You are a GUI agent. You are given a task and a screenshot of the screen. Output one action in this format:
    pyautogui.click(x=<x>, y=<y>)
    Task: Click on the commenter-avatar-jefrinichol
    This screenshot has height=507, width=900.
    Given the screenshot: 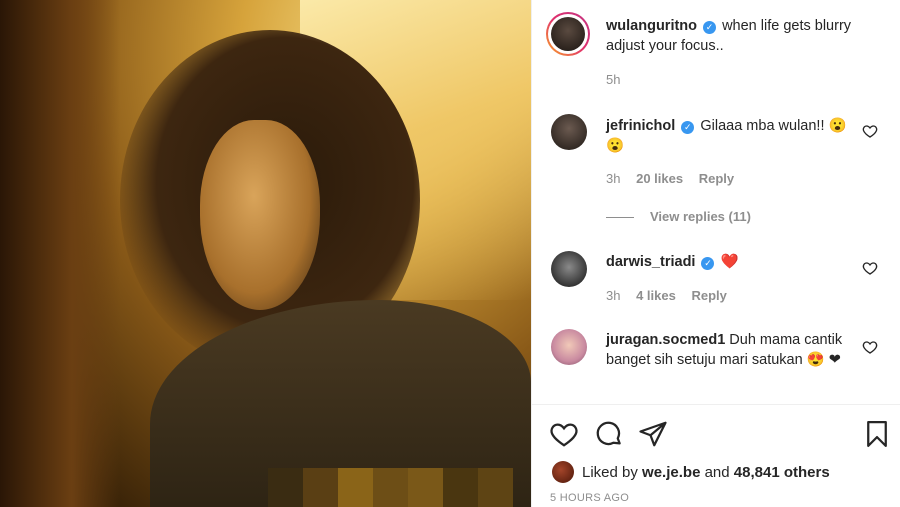 What is the action you would take?
    pyautogui.click(x=569, y=132)
    